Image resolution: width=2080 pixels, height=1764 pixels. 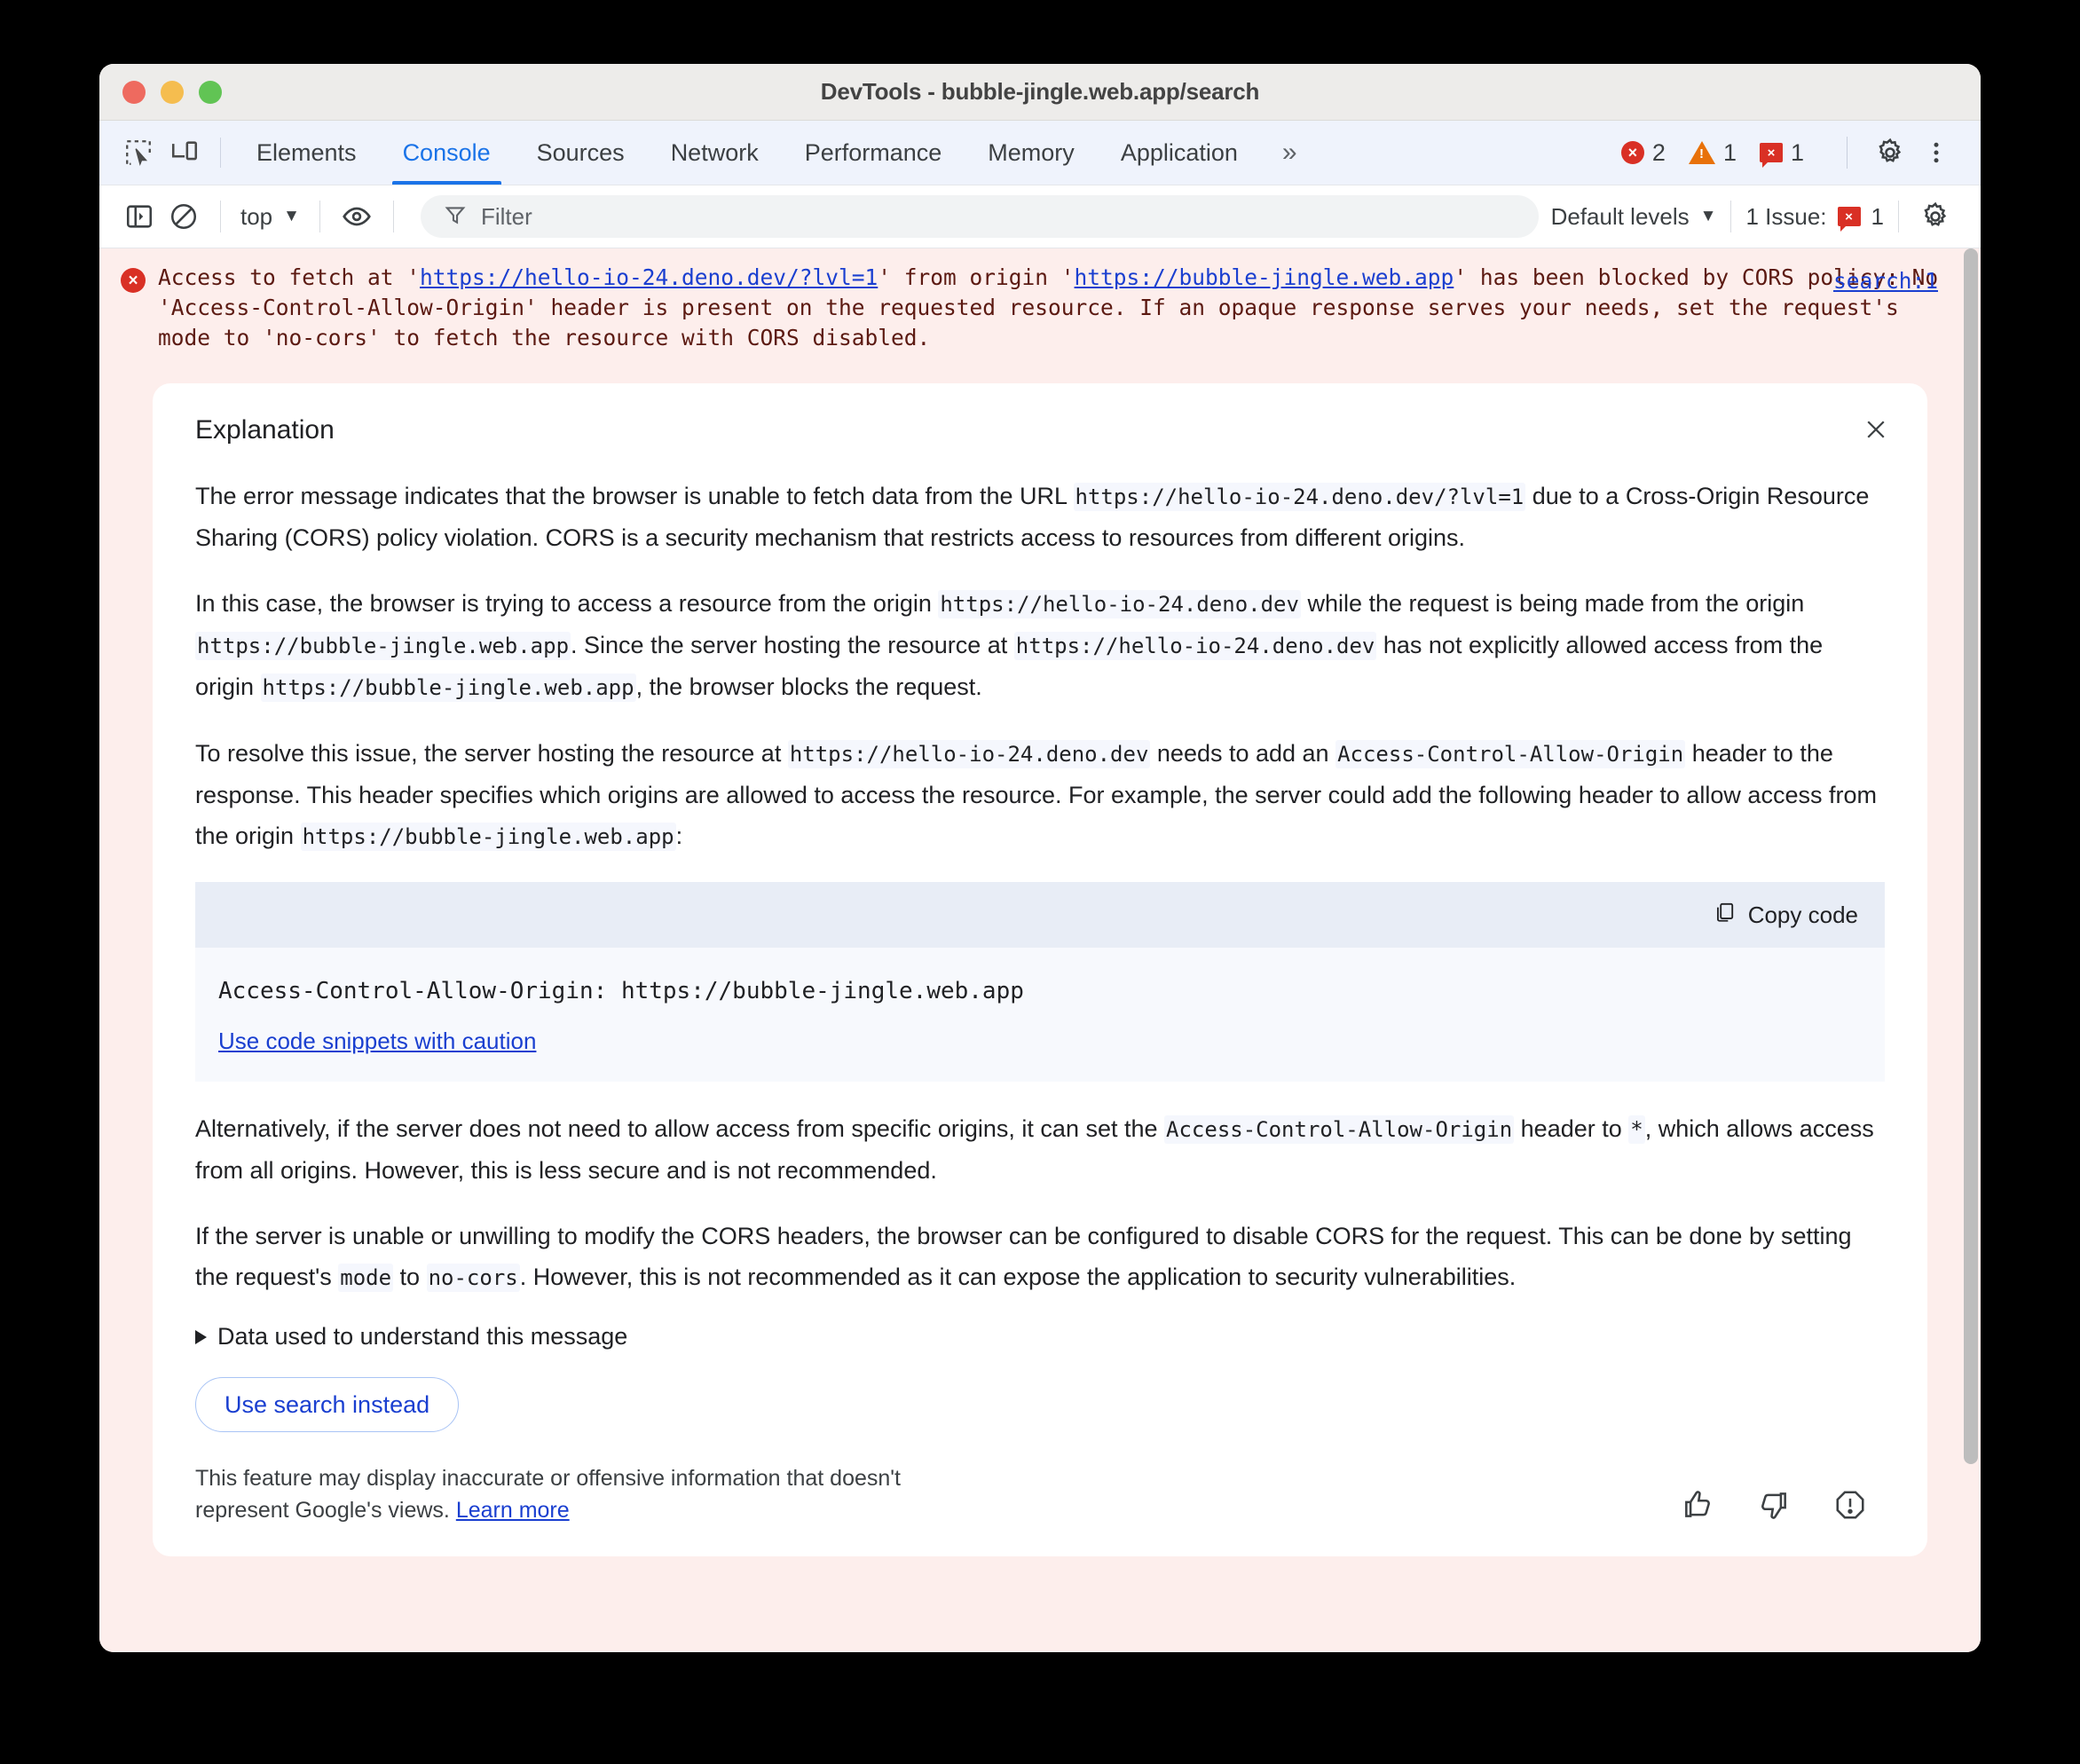 What do you see at coordinates (1243, 753) in the screenshot?
I see `p3-part2: needs to add an` at bounding box center [1243, 753].